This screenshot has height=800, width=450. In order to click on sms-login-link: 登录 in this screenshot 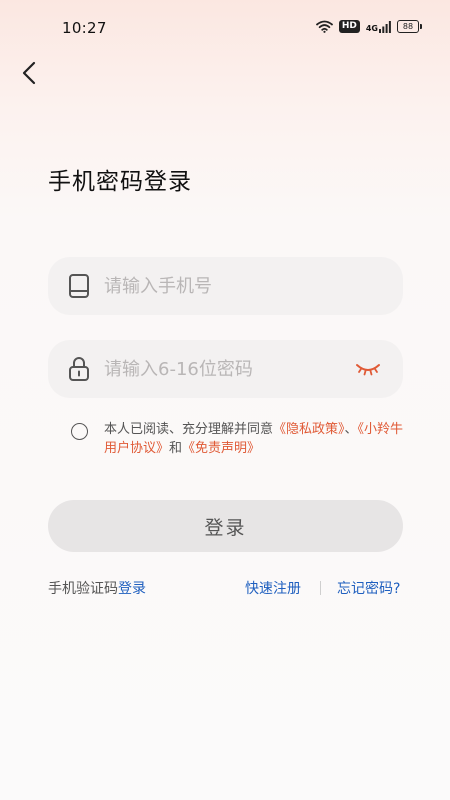, I will do `click(132, 589)`.